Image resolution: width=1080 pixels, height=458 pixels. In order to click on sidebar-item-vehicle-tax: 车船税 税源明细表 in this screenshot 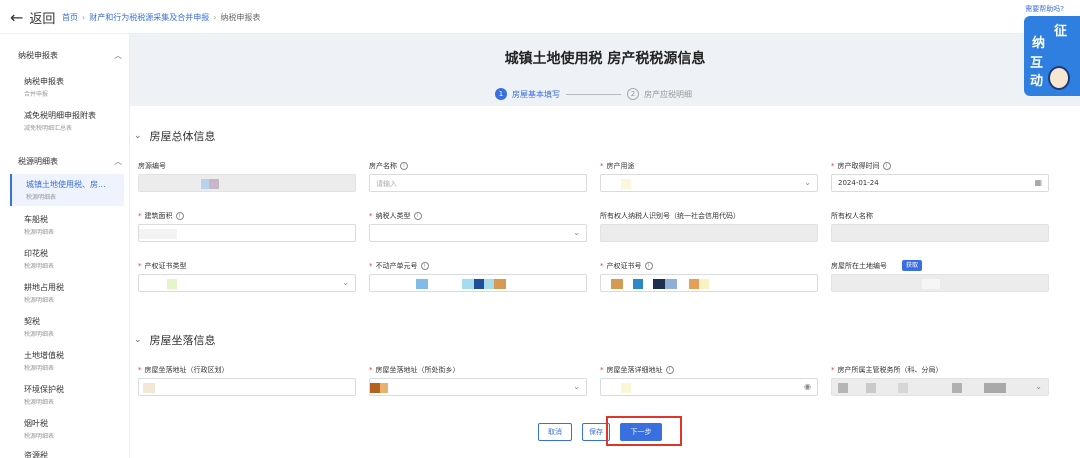, I will do `click(74, 225)`.